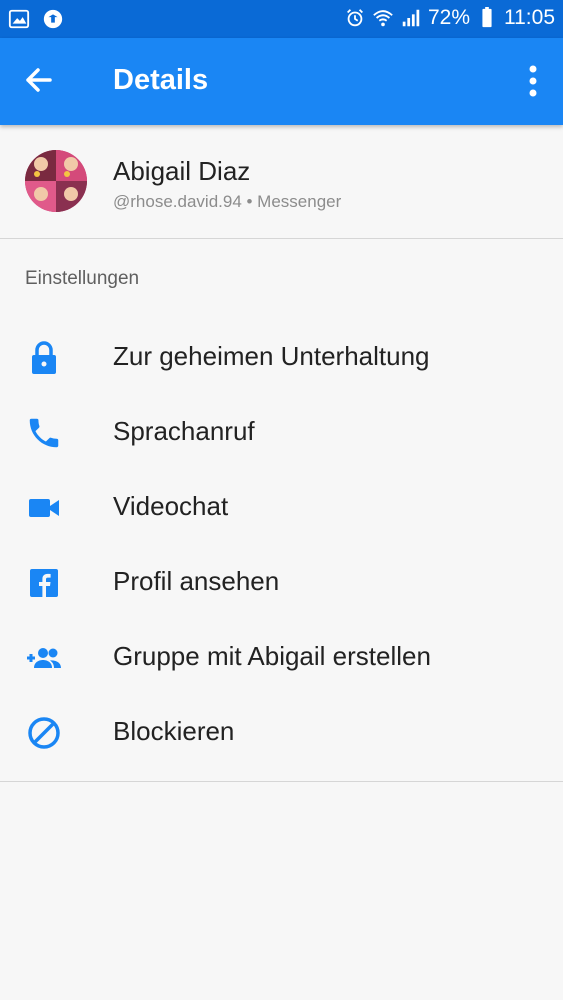  I want to click on menu-item-label: Videochat, so click(171, 506).